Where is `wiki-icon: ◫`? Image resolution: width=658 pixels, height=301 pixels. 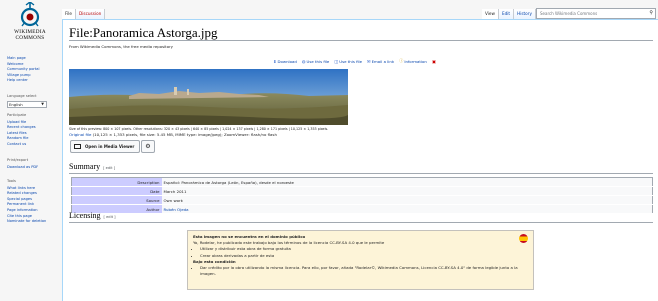 wiki-icon: ◫ is located at coordinates (336, 61).